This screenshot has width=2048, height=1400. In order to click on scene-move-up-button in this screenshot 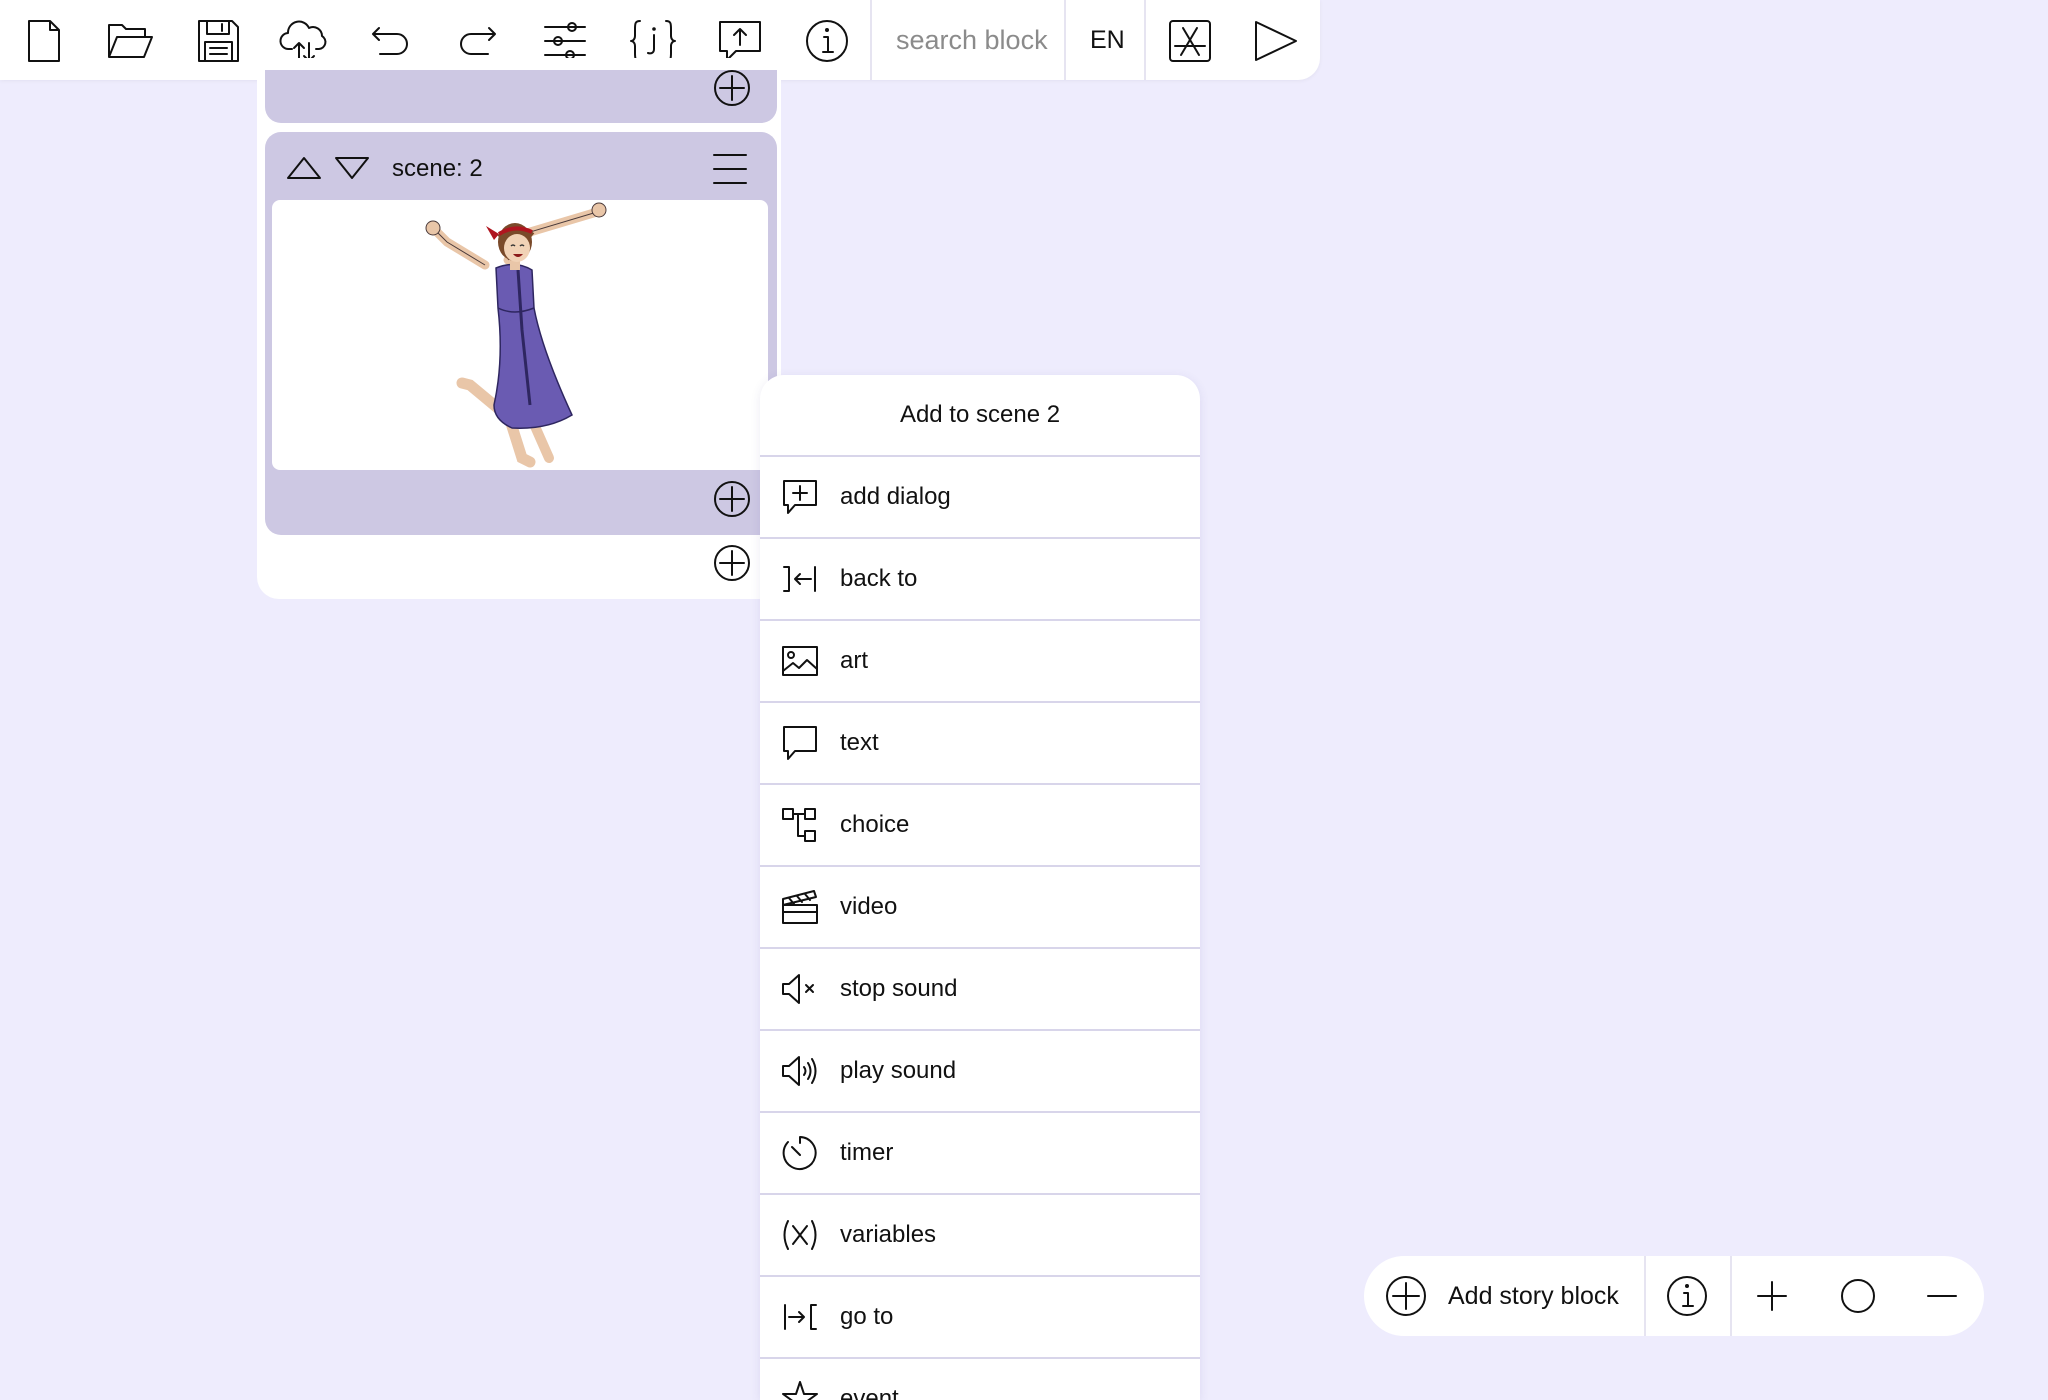, I will do `click(304, 168)`.